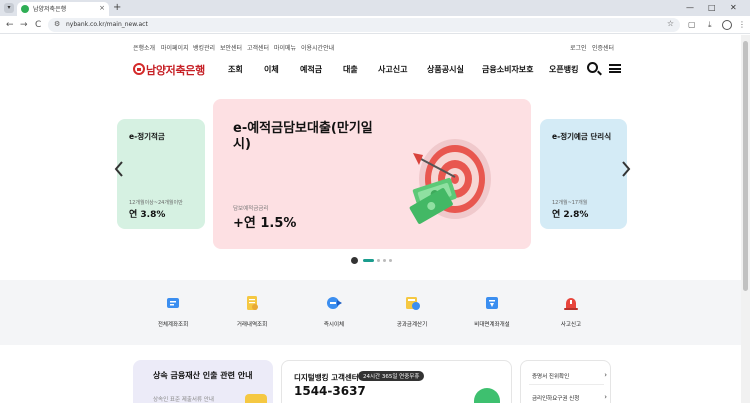  Describe the element at coordinates (25, 9) in the screenshot. I see `site-favicon-icon` at that location.